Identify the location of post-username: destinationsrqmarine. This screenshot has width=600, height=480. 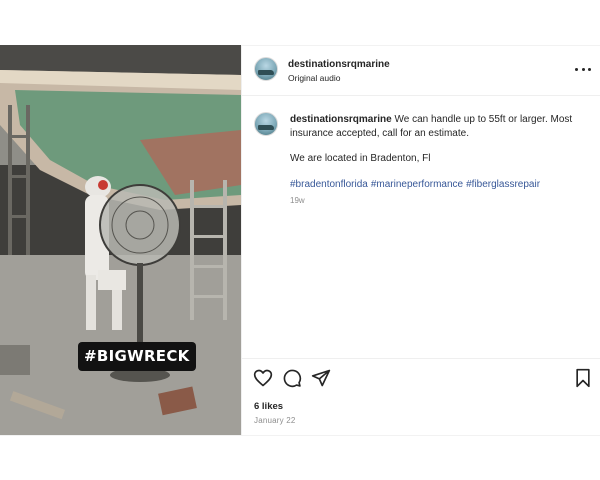
(339, 64).